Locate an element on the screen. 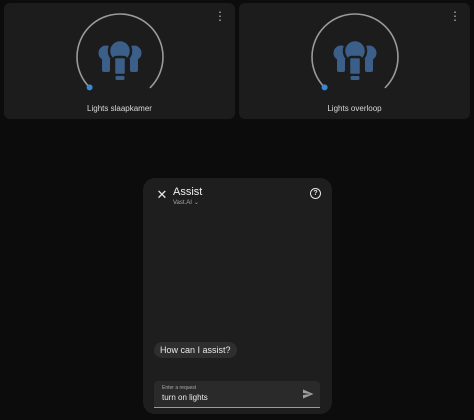 The image size is (474, 420). agent-select: Vast.AI ⌄ is located at coordinates (186, 202).